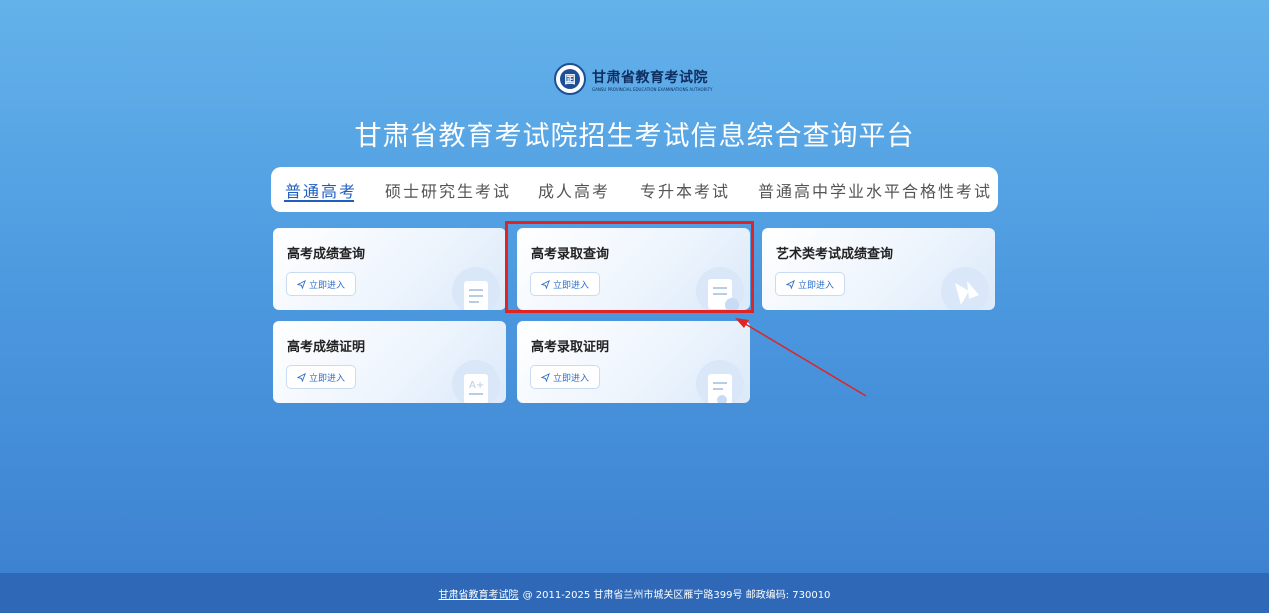 This screenshot has width=1269, height=613. I want to click on card-admission-certificate: 高考录取证明 立即进入, so click(633, 362).